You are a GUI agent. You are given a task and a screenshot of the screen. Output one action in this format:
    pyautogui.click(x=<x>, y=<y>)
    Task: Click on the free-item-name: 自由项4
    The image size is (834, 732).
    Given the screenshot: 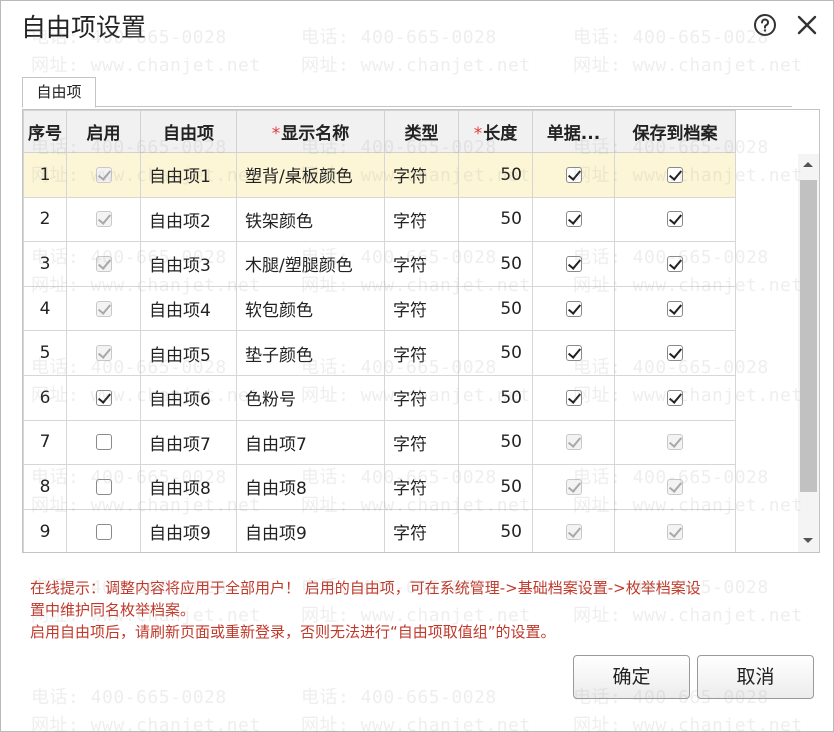 What is the action you would take?
    pyautogui.click(x=188, y=308)
    